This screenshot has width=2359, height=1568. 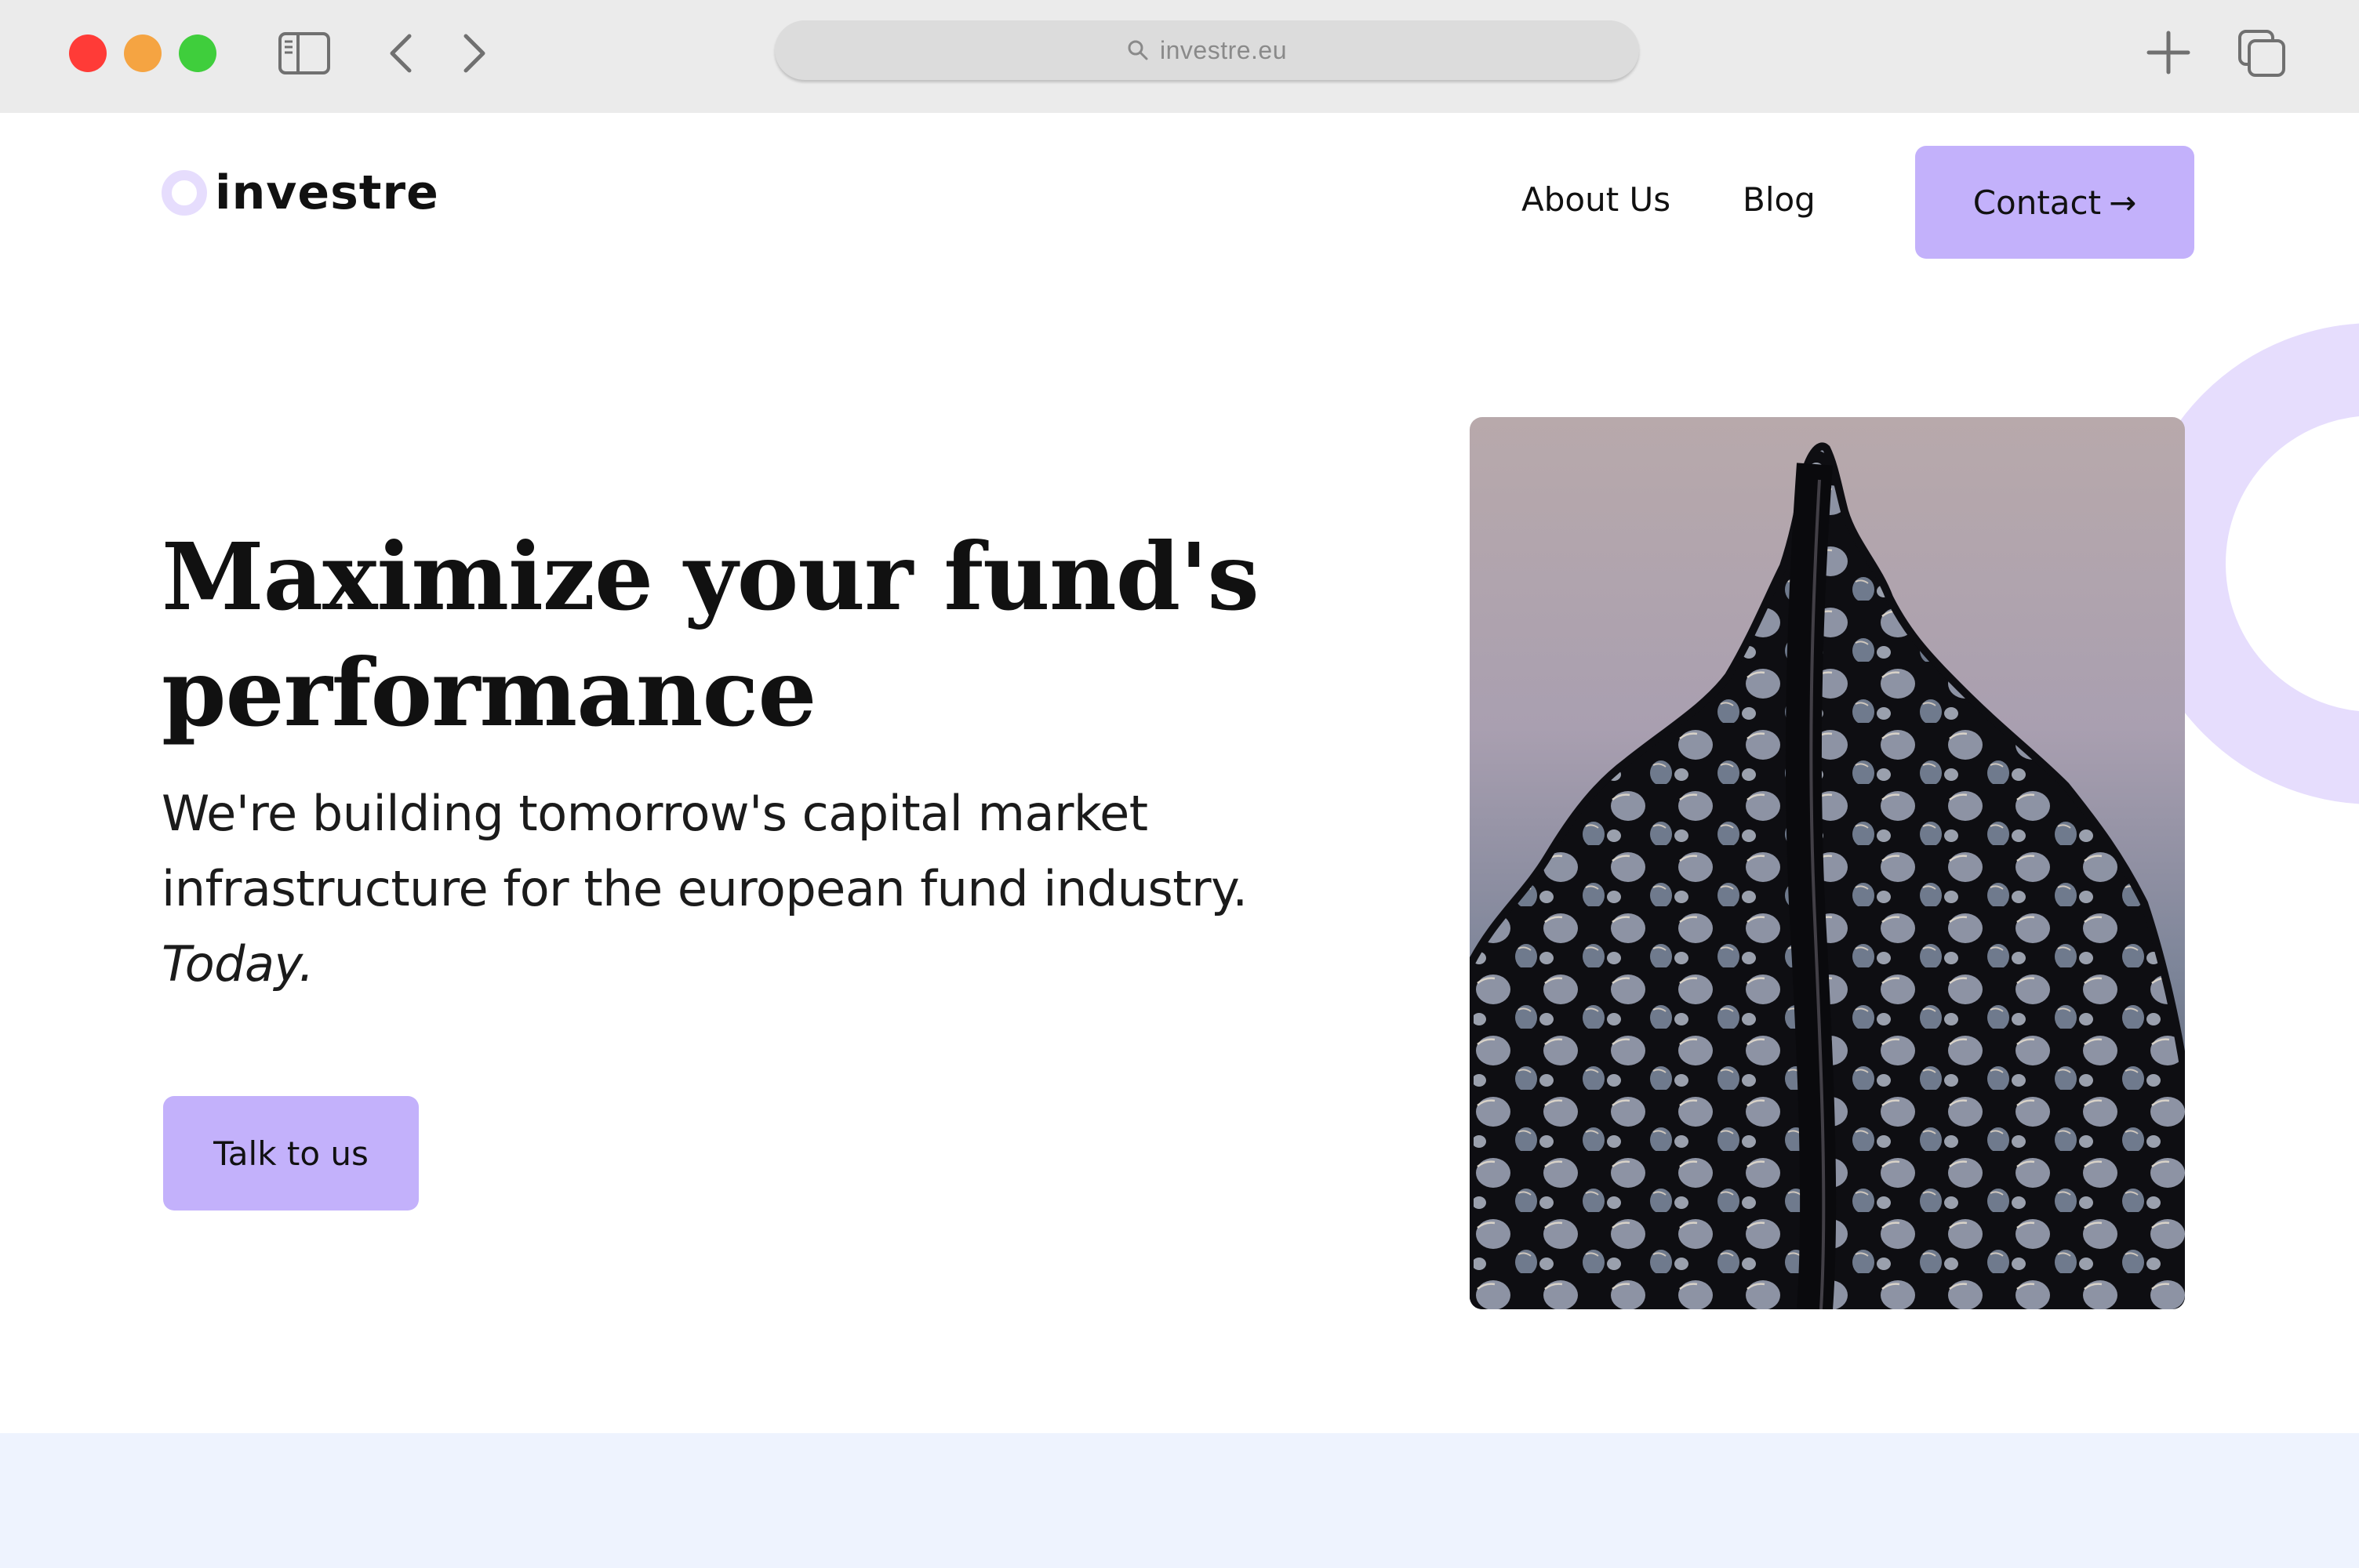 I want to click on maximize-window-button, so click(x=197, y=53).